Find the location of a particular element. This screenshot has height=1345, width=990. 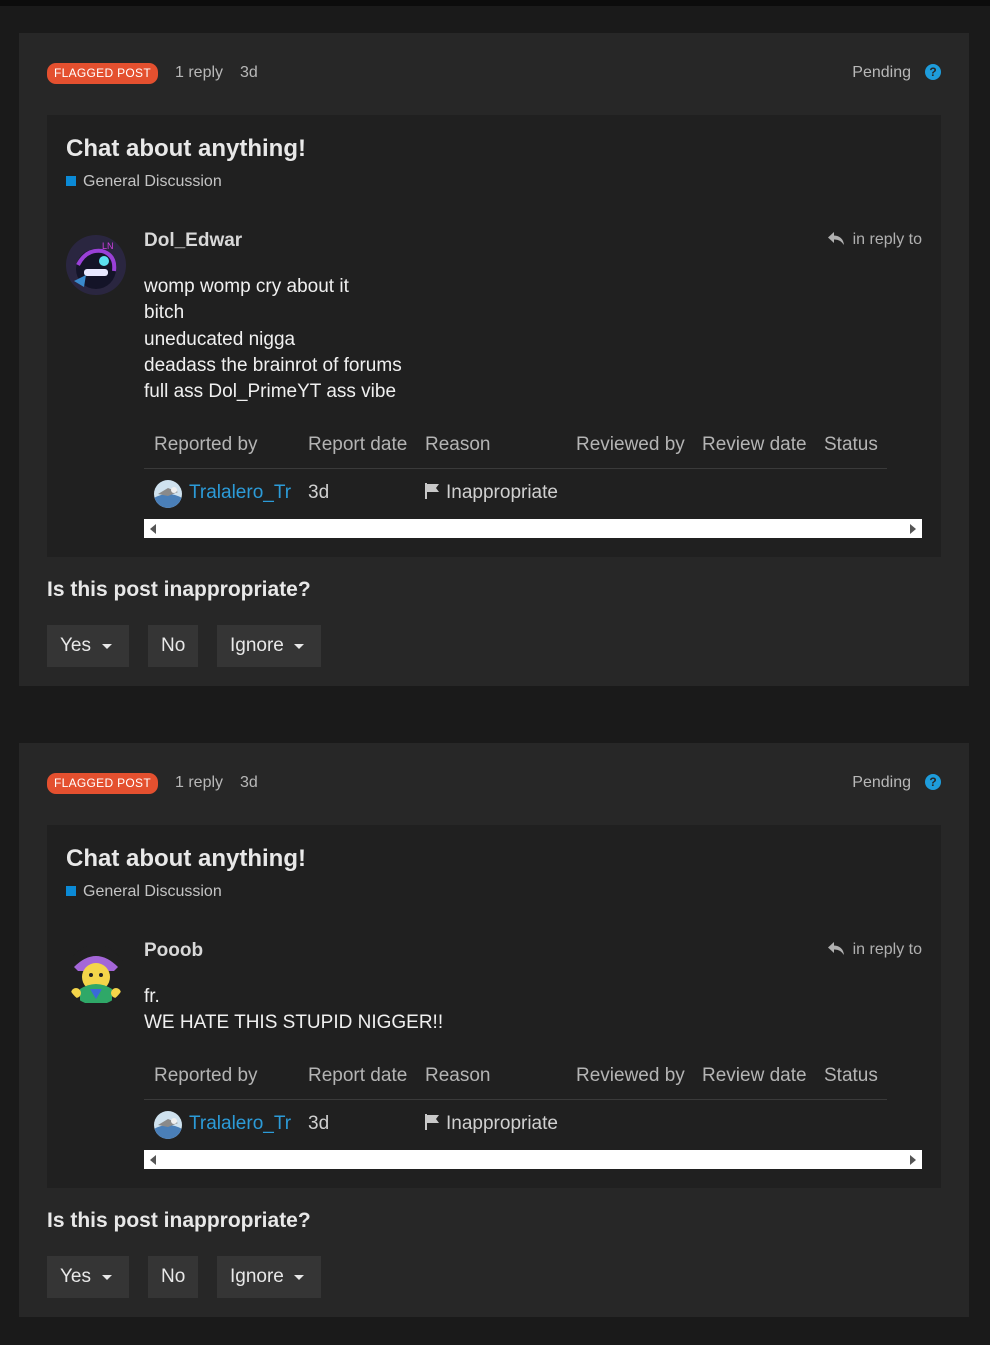

post-body-line: uneducated nigga is located at coordinates (220, 339).